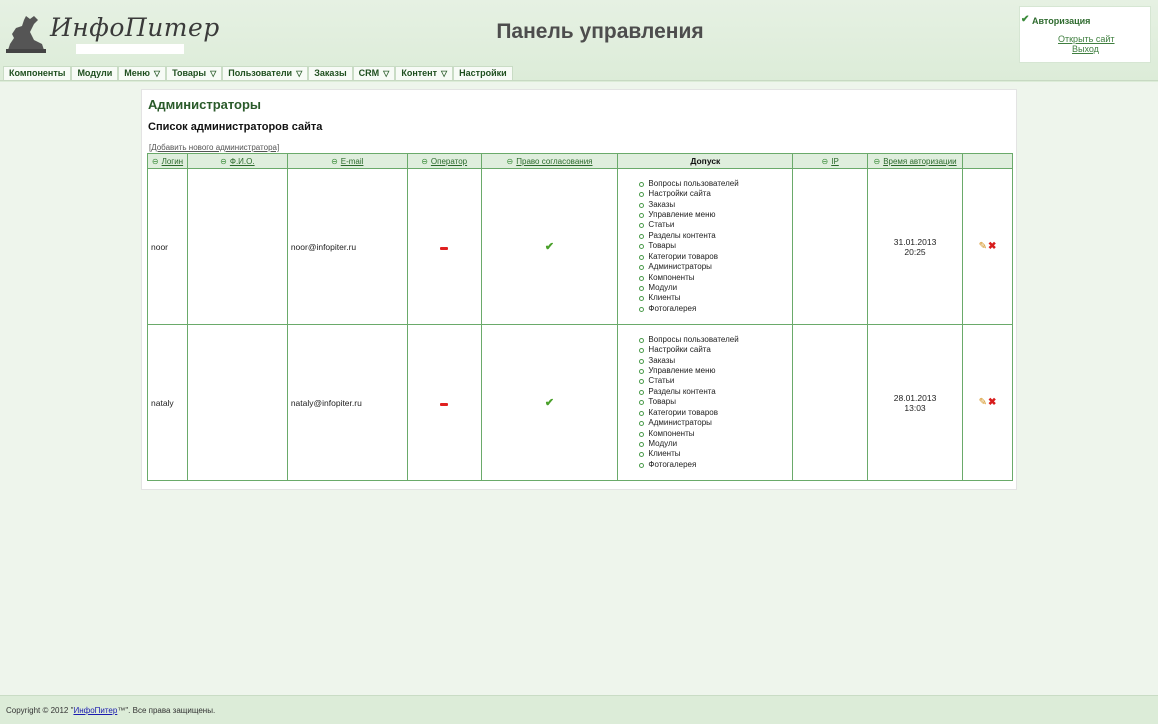  Describe the element at coordinates (167, 246) in the screenshot. I see `cell-login: noor` at that location.